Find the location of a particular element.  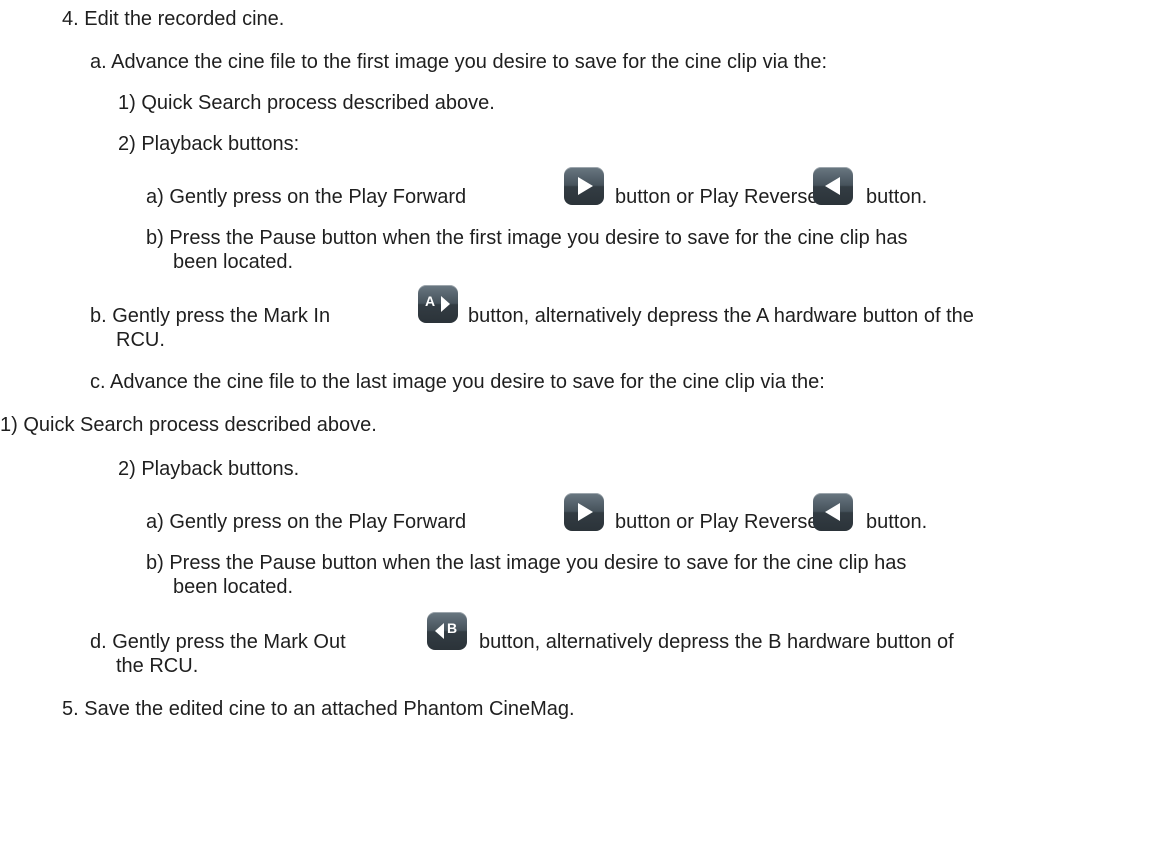

step-4a2a-middle: button or Play Reverse is located at coordinates (717, 197).